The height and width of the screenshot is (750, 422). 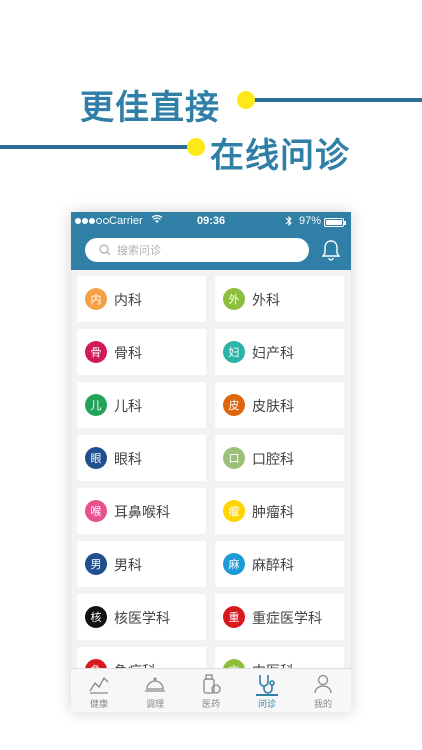 I want to click on decorative-line-bottom, so click(x=98, y=147).